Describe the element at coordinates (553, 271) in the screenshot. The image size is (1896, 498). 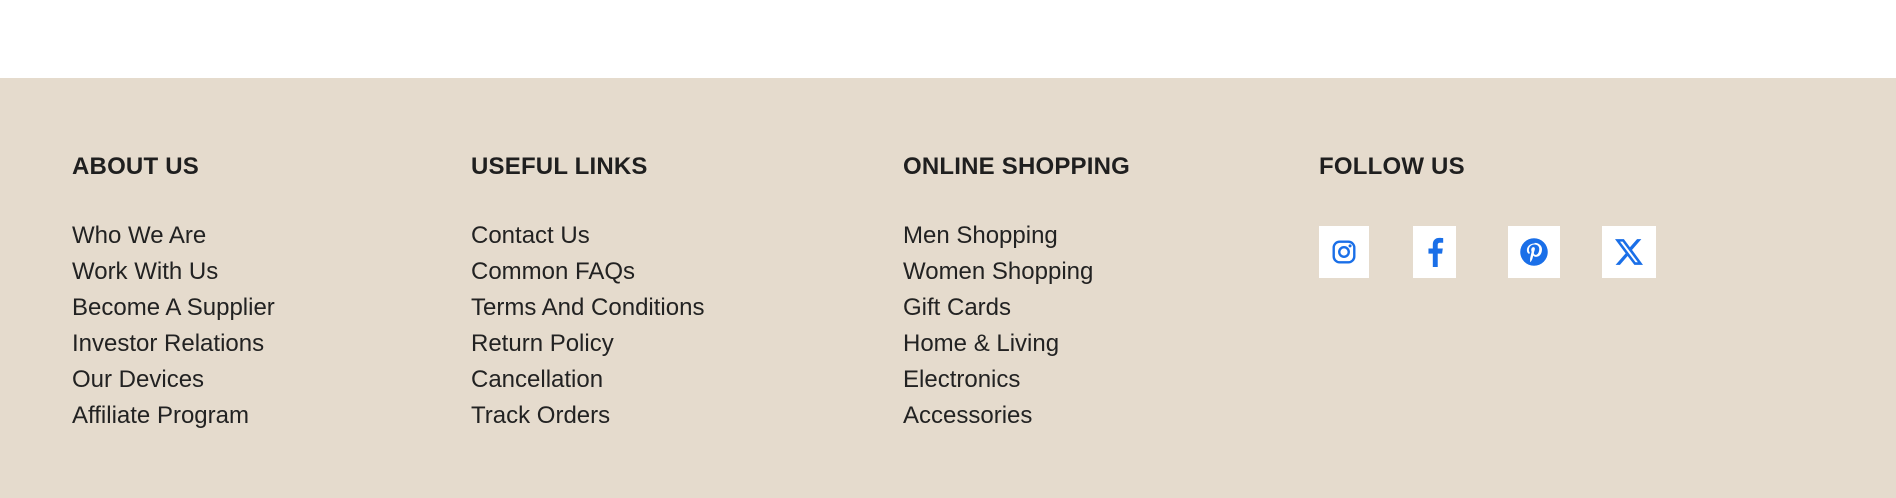
I see `common-faqs-link: Common FAQs` at that location.